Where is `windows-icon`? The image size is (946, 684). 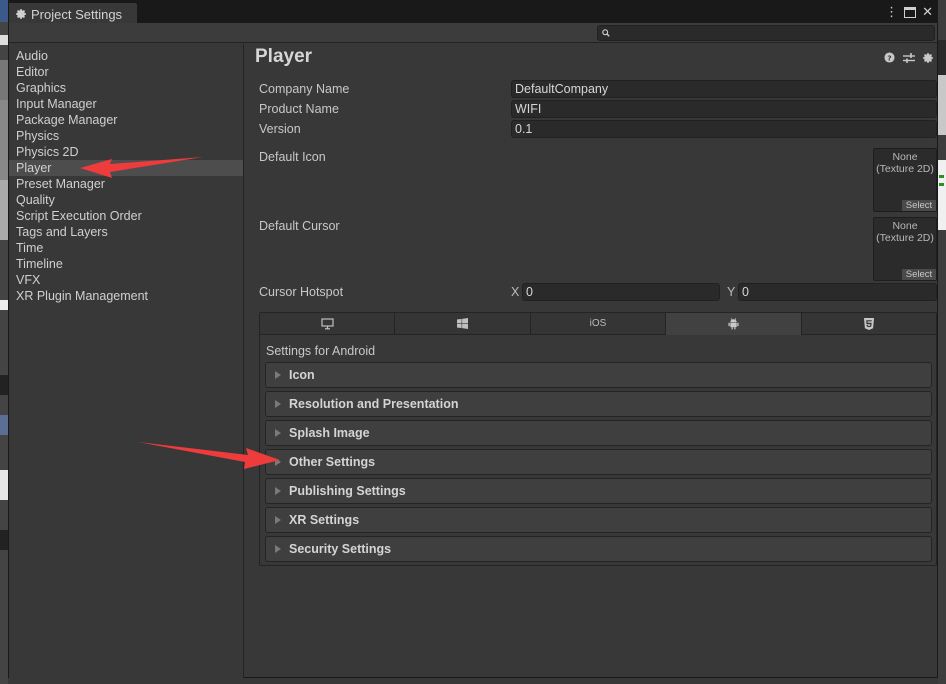
windows-icon is located at coordinates (463, 323).